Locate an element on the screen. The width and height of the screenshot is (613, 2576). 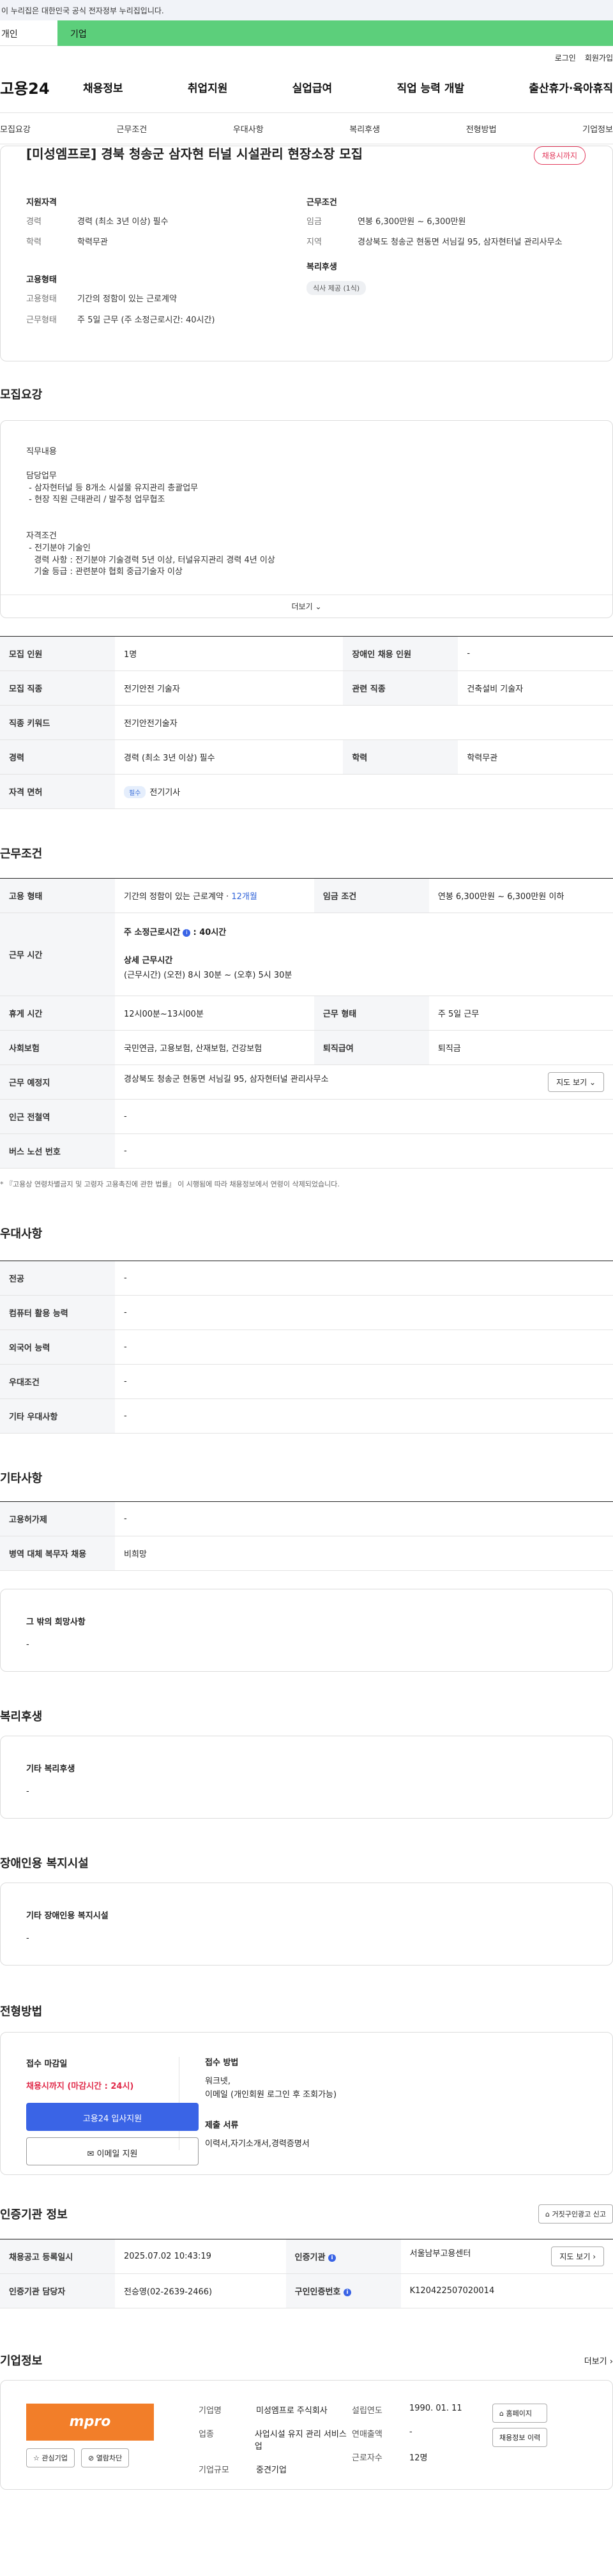
disabled-box: 기타 장애인용 복지시설 - is located at coordinates (306, 1925).